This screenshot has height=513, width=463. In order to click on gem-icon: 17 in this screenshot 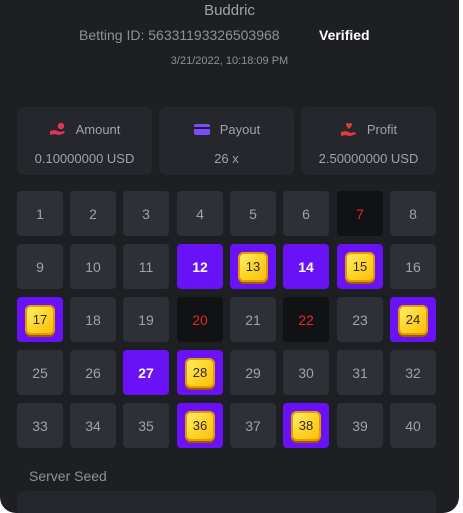, I will do `click(40, 319)`.